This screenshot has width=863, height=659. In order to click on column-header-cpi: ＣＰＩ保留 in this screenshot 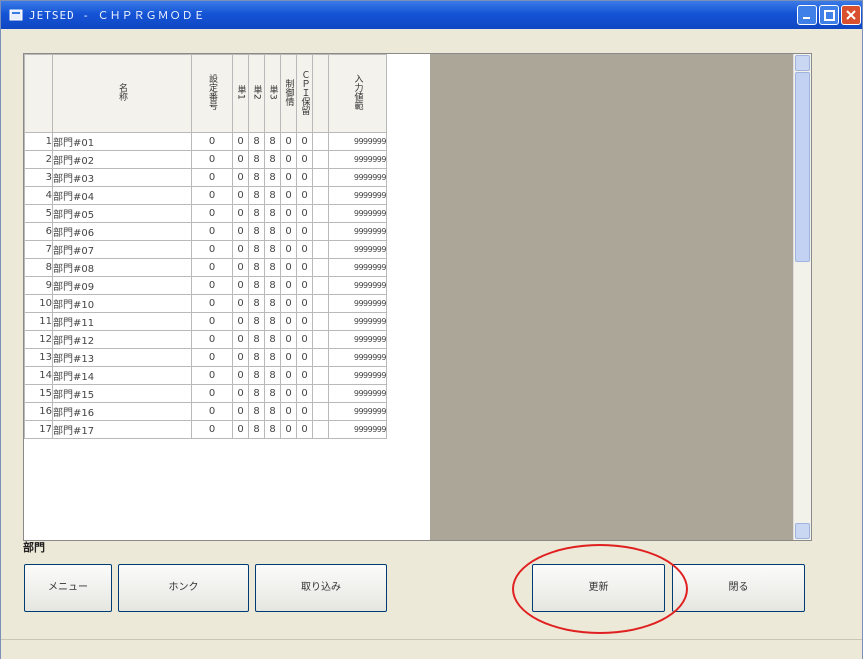, I will do `click(304, 93)`.